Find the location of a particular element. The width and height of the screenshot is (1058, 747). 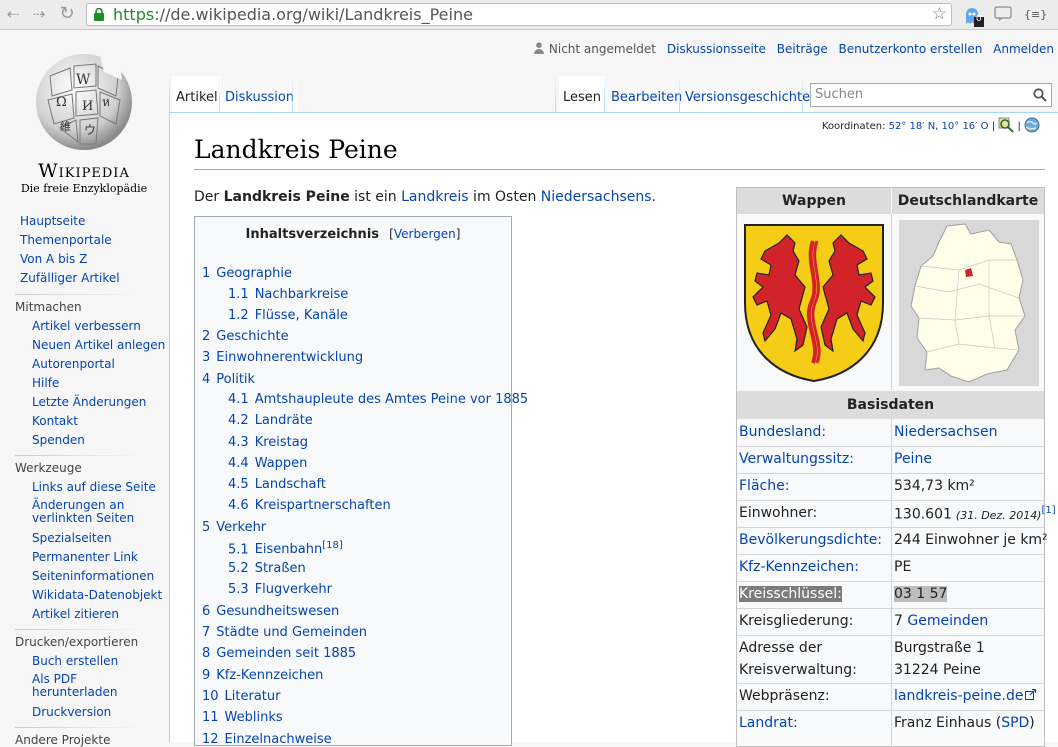

toc-item-text: Wappen is located at coordinates (281, 463).